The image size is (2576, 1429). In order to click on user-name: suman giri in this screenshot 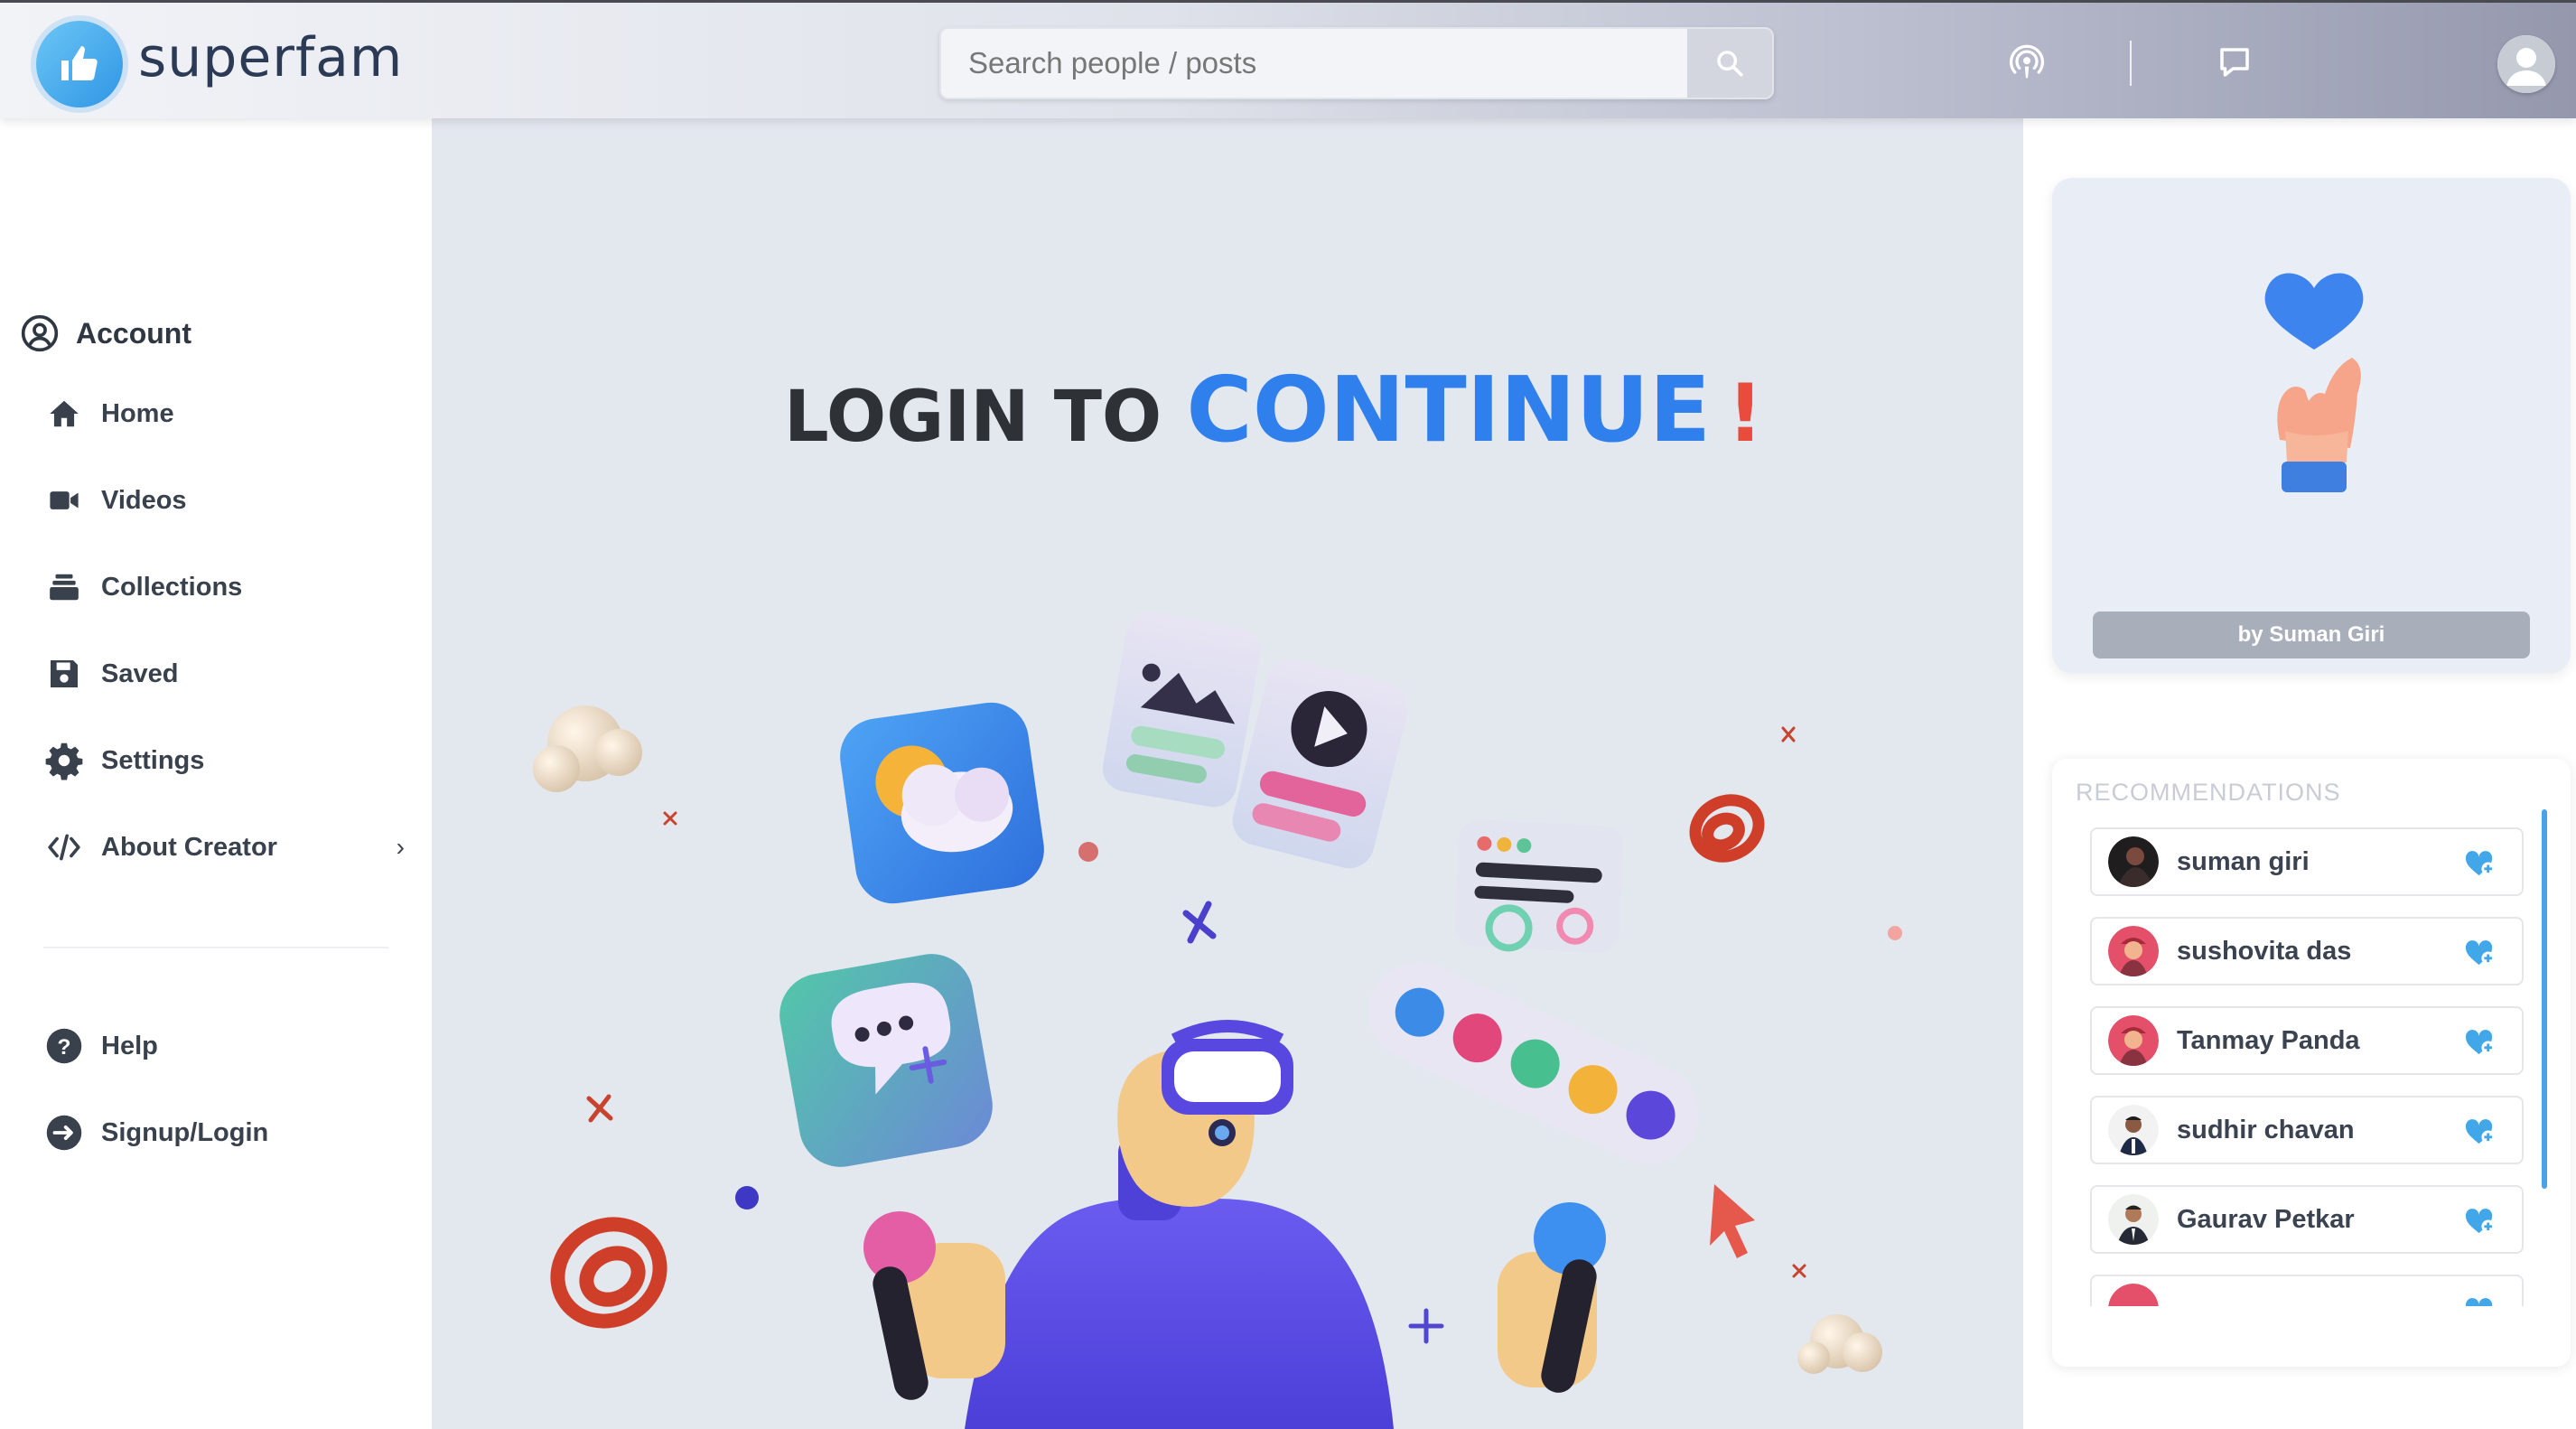, I will do `click(2243, 862)`.